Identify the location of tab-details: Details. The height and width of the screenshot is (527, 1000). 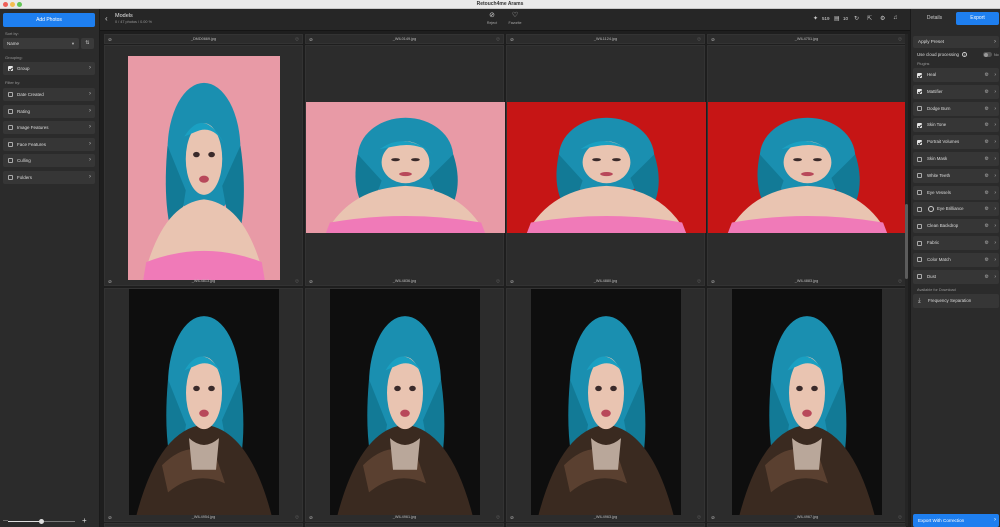
(934, 18).